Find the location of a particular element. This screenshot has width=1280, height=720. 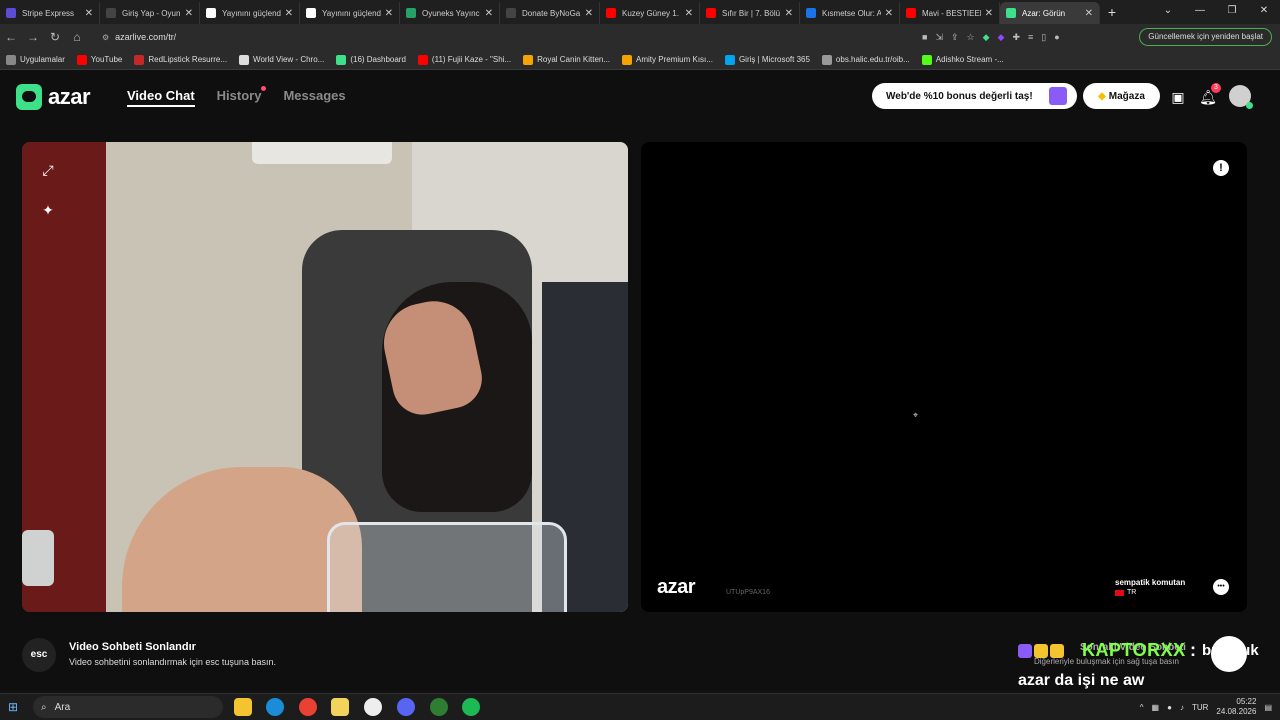

media-controls-icon: ≡ is located at coordinates (1030, 37).